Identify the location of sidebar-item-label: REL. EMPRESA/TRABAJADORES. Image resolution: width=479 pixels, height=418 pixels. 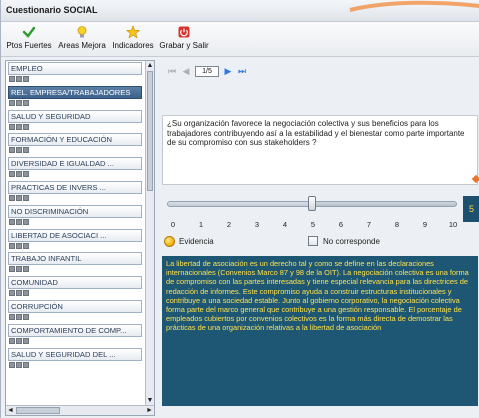
(75, 92).